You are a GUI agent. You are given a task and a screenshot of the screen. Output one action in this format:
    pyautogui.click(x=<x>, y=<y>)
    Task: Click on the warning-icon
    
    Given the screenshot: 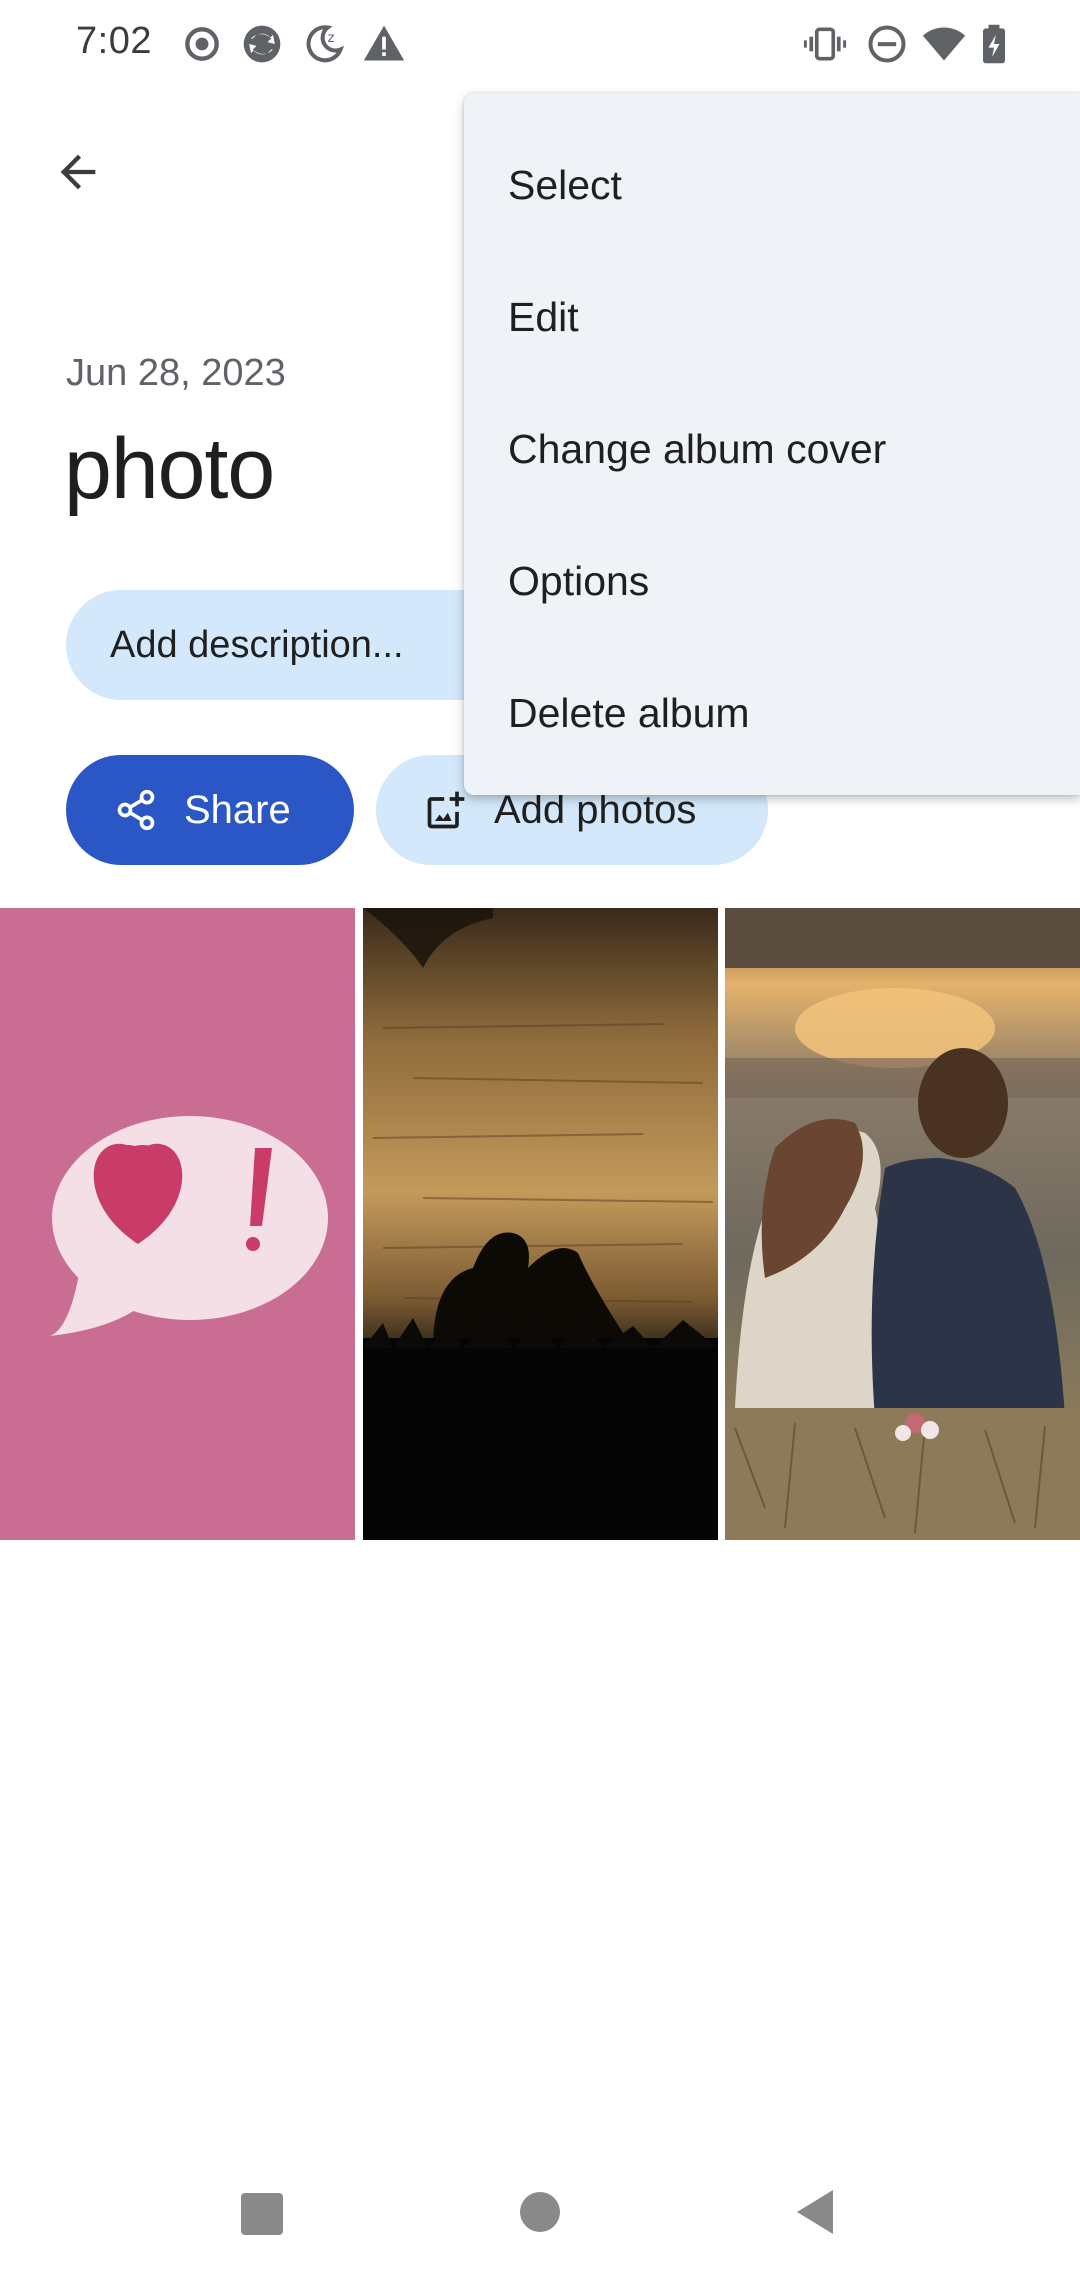 What is the action you would take?
    pyautogui.click(x=384, y=43)
    